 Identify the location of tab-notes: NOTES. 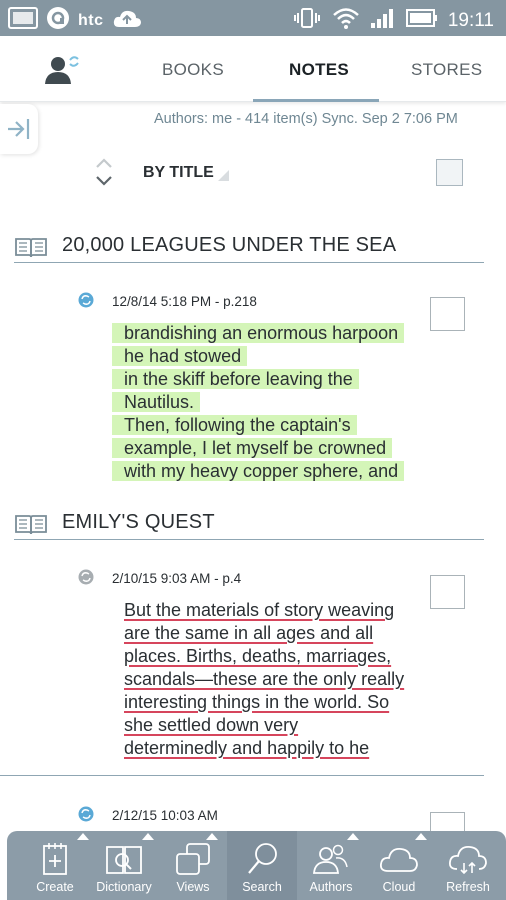
(319, 70).